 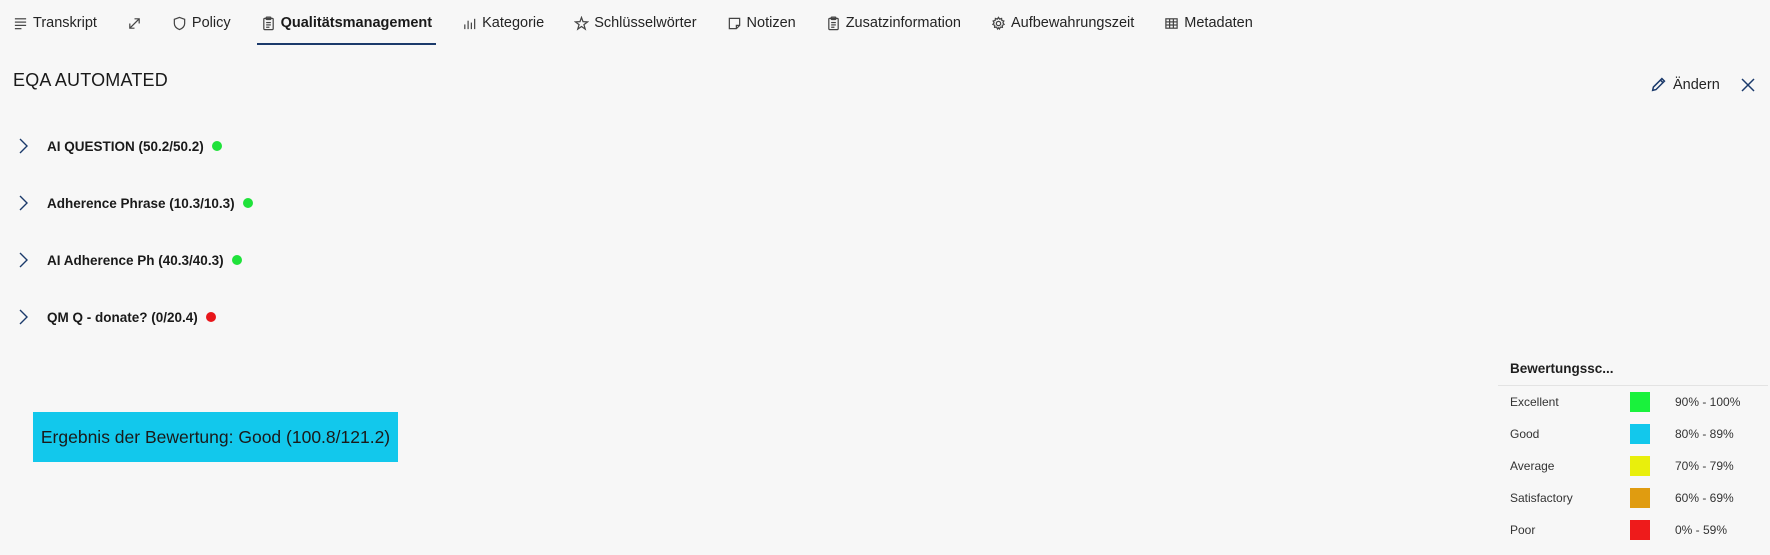 What do you see at coordinates (771, 23) in the screenshot?
I see `tab-label: Notizen` at bounding box center [771, 23].